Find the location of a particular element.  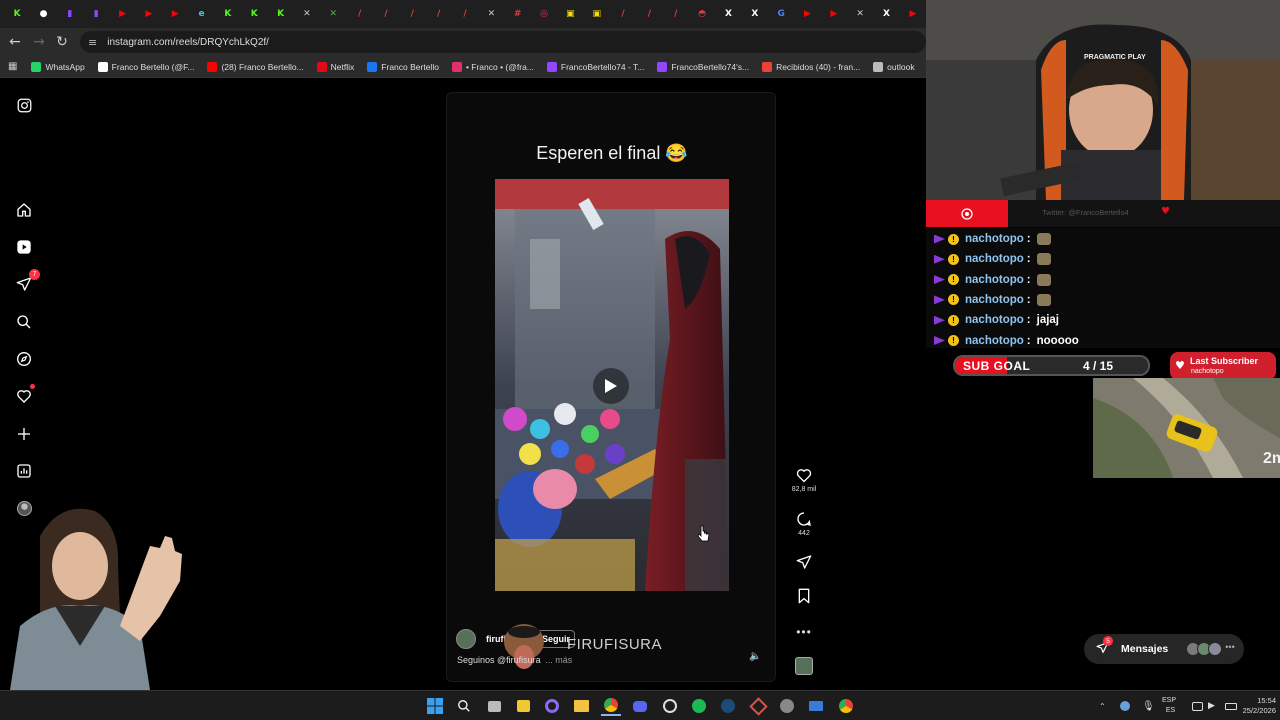

bookmark-item: WhatsApp is located at coordinates (58, 66).